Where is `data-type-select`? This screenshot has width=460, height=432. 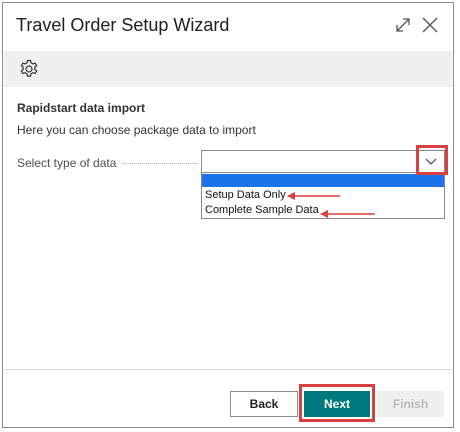
data-type-select is located at coordinates (323, 161).